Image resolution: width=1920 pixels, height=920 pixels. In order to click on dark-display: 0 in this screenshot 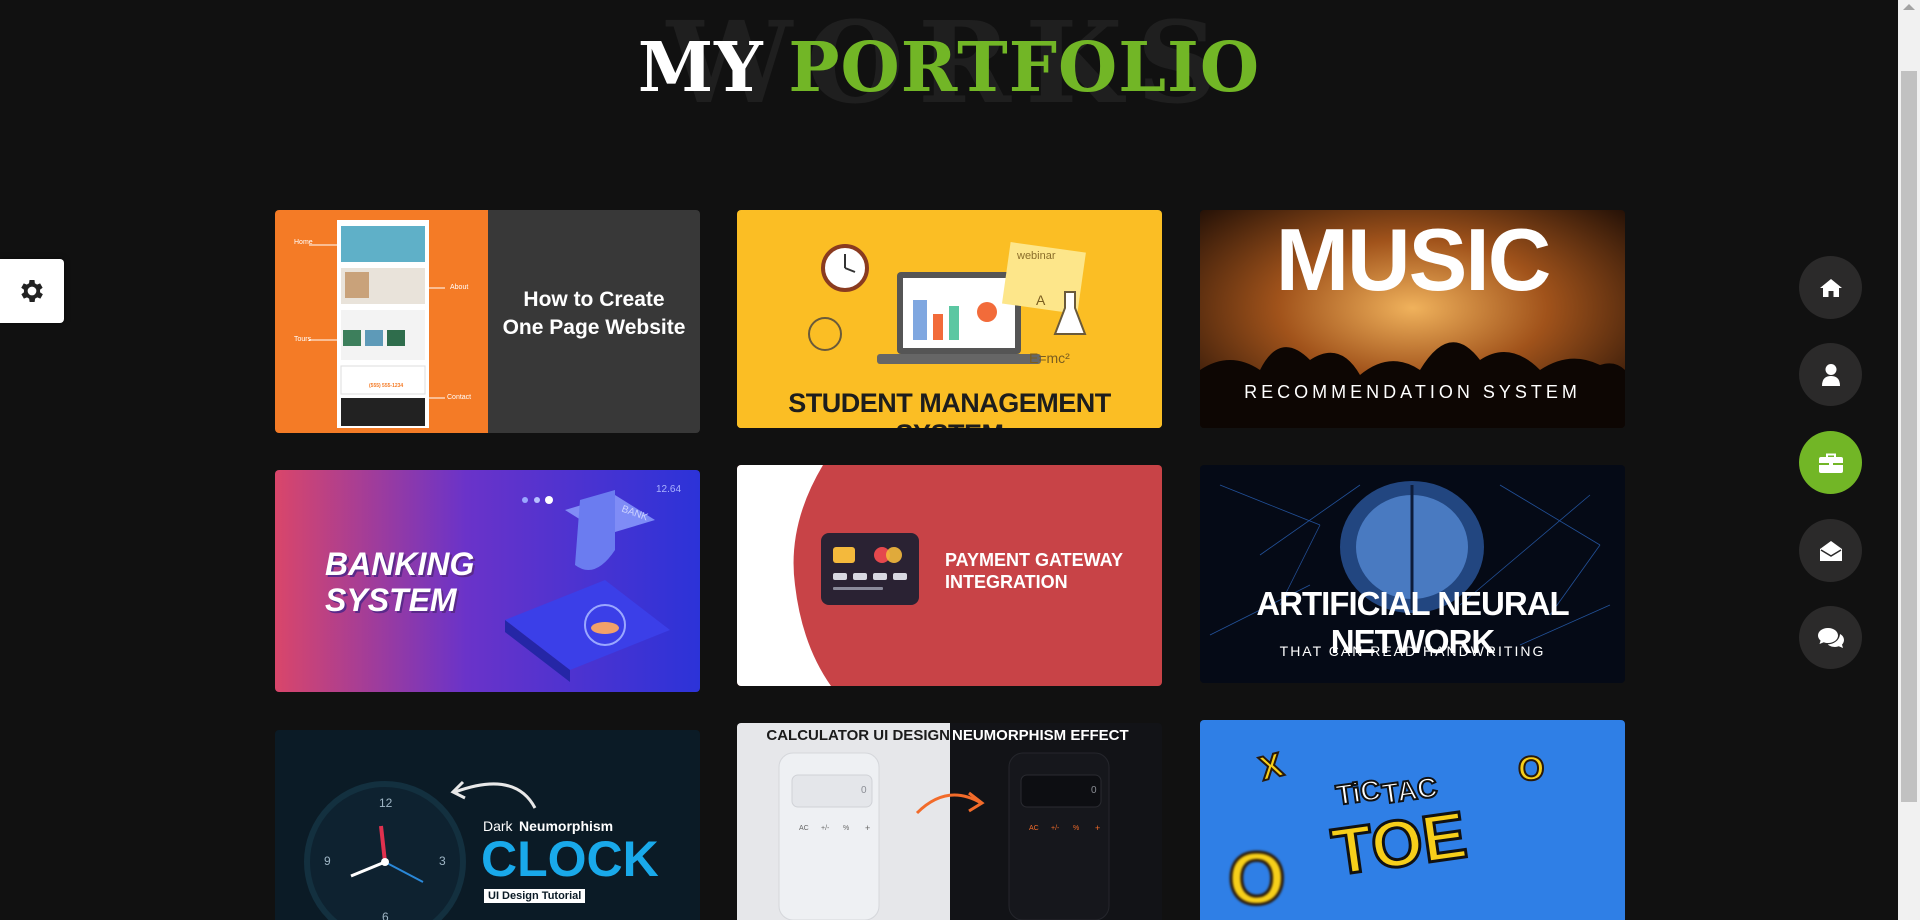, I will do `click(1094, 790)`.